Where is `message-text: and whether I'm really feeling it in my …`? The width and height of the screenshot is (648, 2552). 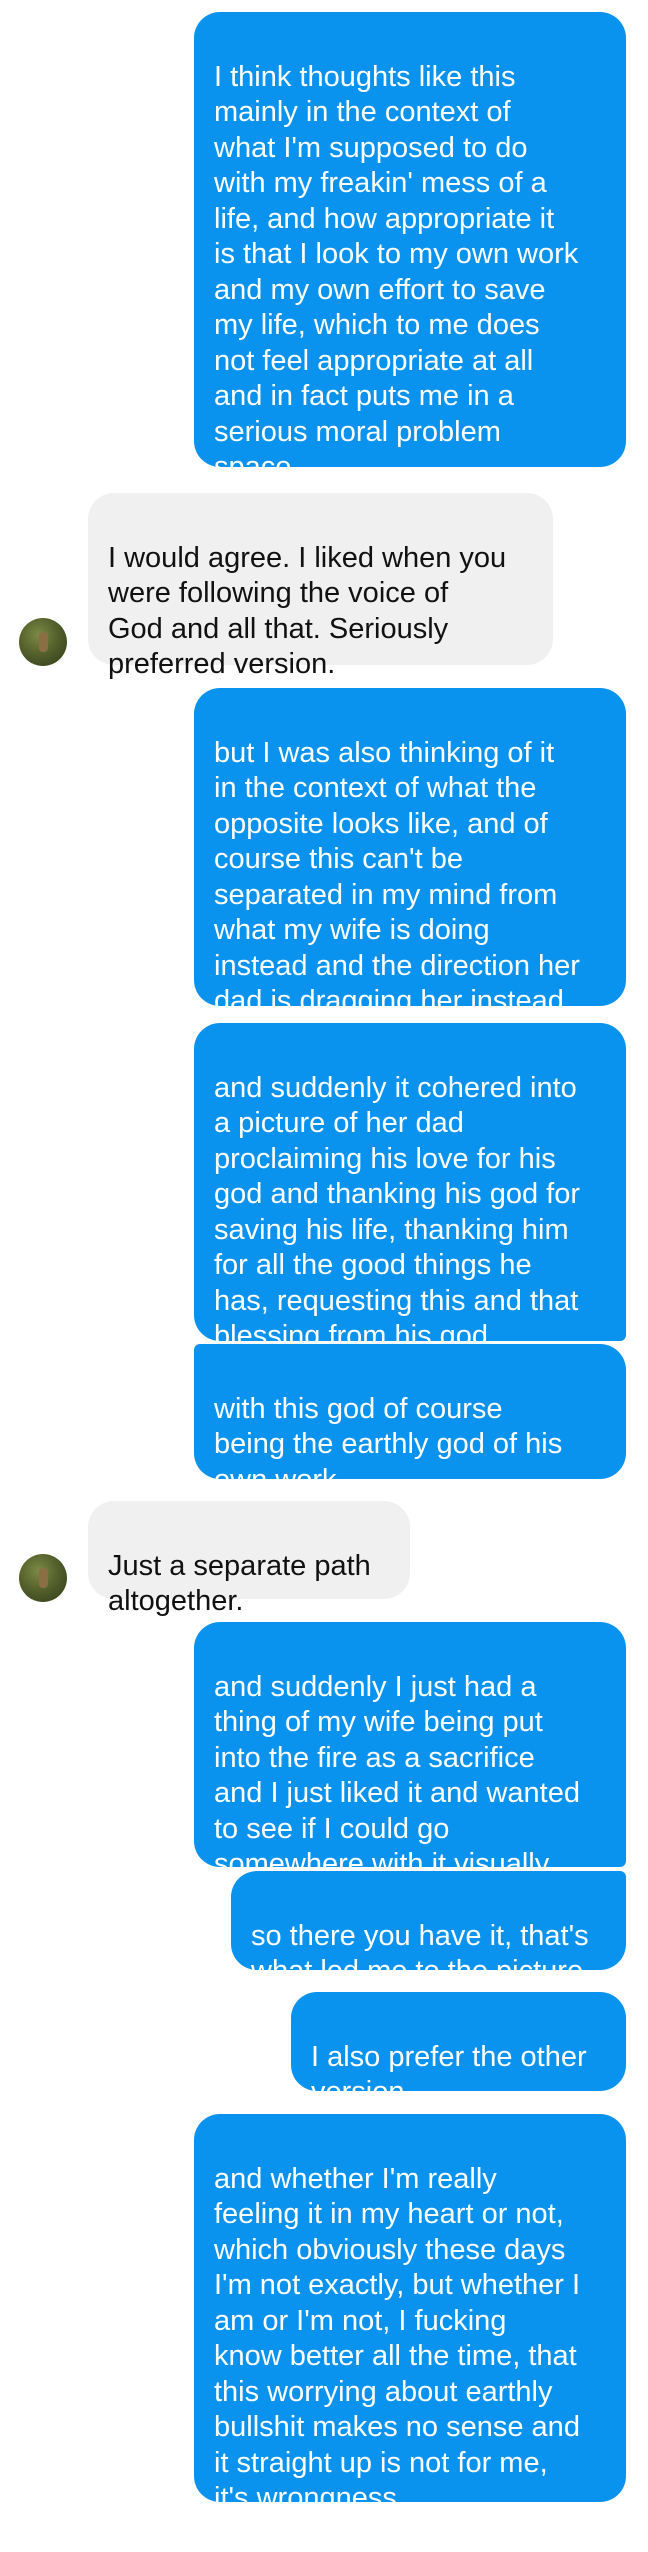 message-text: and whether I'm really feeling it in my … is located at coordinates (397, 2338).